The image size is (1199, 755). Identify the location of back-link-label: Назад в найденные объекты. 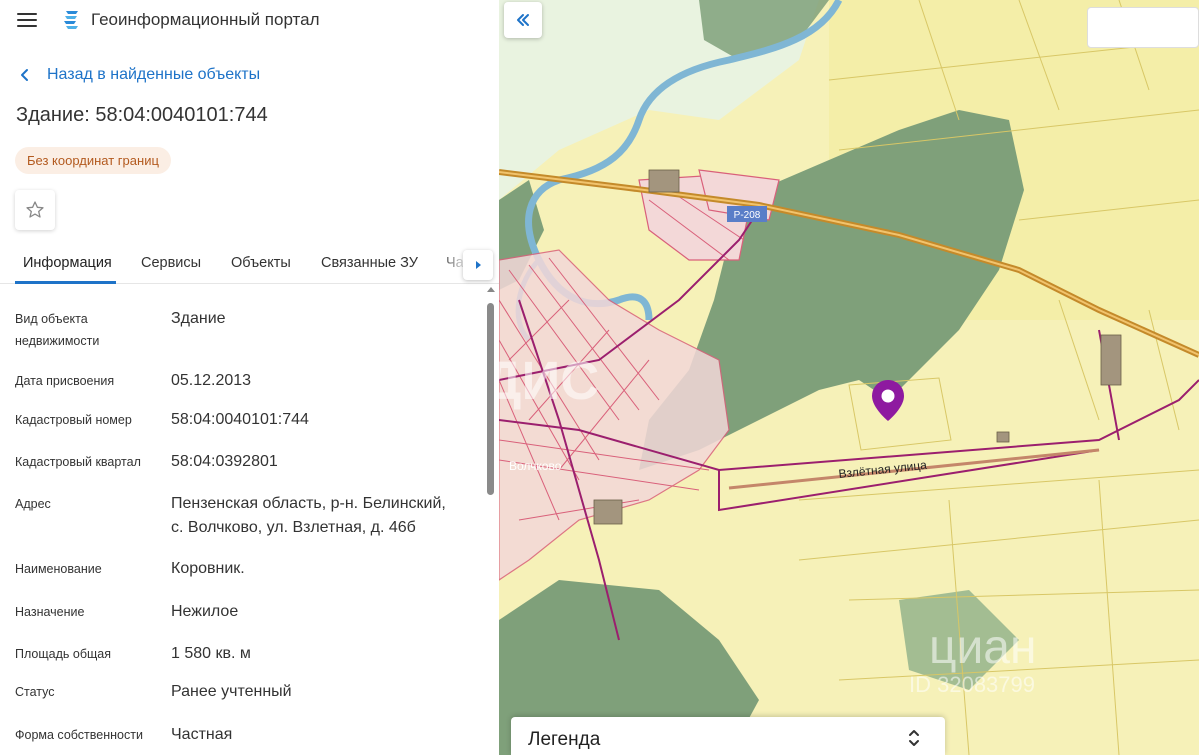
(154, 74).